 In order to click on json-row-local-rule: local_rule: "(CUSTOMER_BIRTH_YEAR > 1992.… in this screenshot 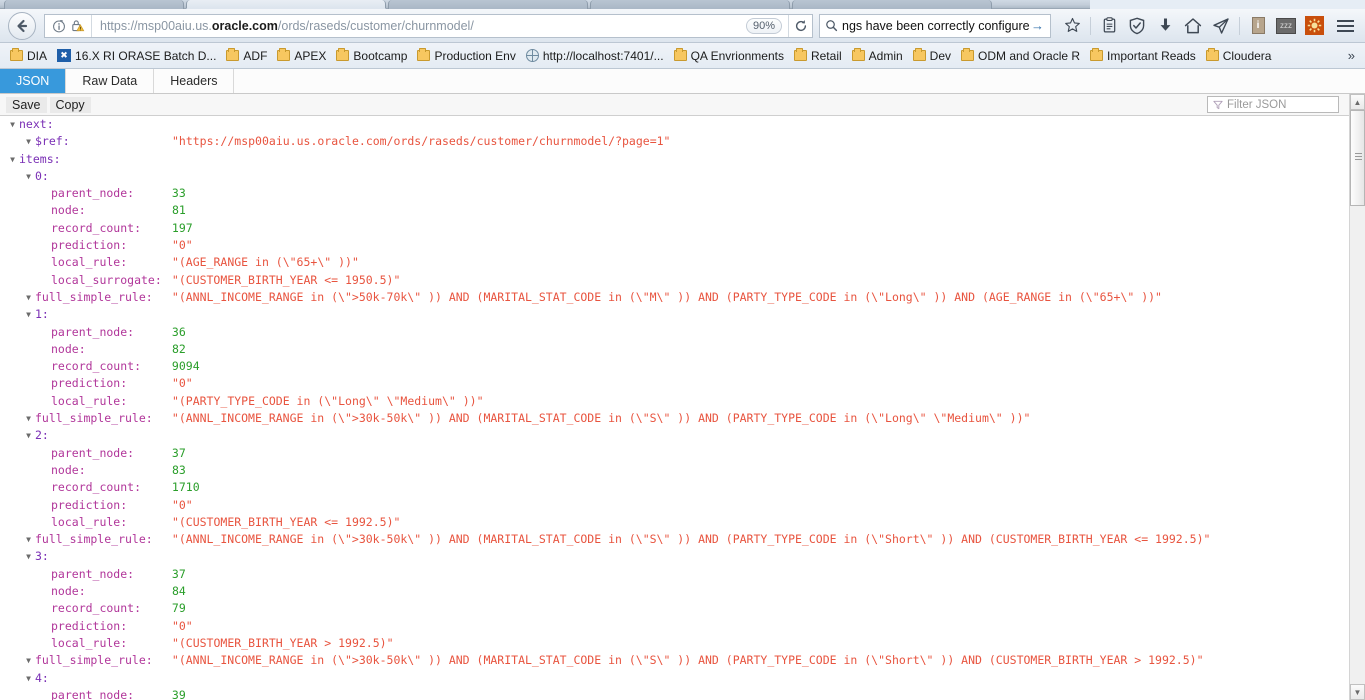, I will do `click(674, 643)`.